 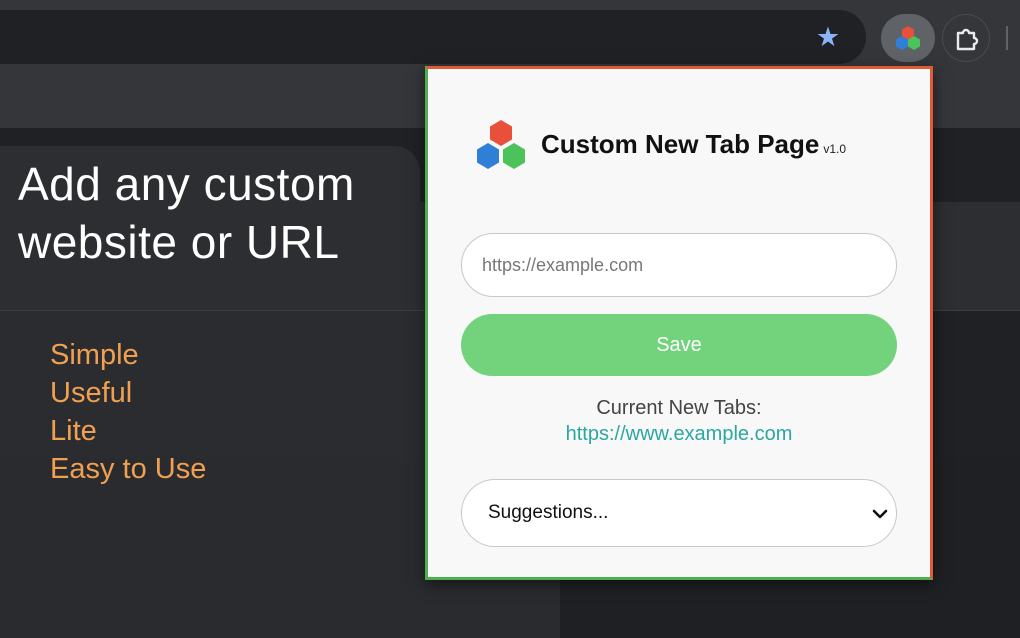 I want to click on hero-title: Add any custom website or URL, so click(x=228, y=213).